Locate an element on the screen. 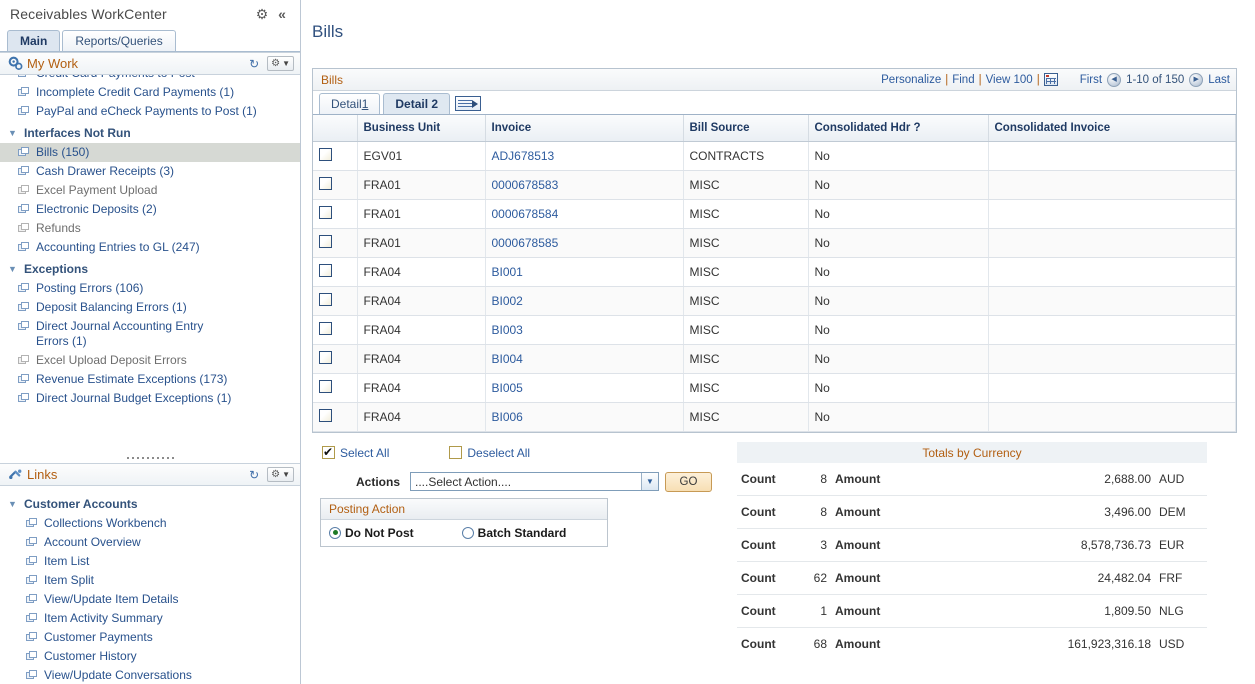 Image resolution: width=1255 pixels, height=684 pixels. invoice-link: BI006 is located at coordinates (507, 417).